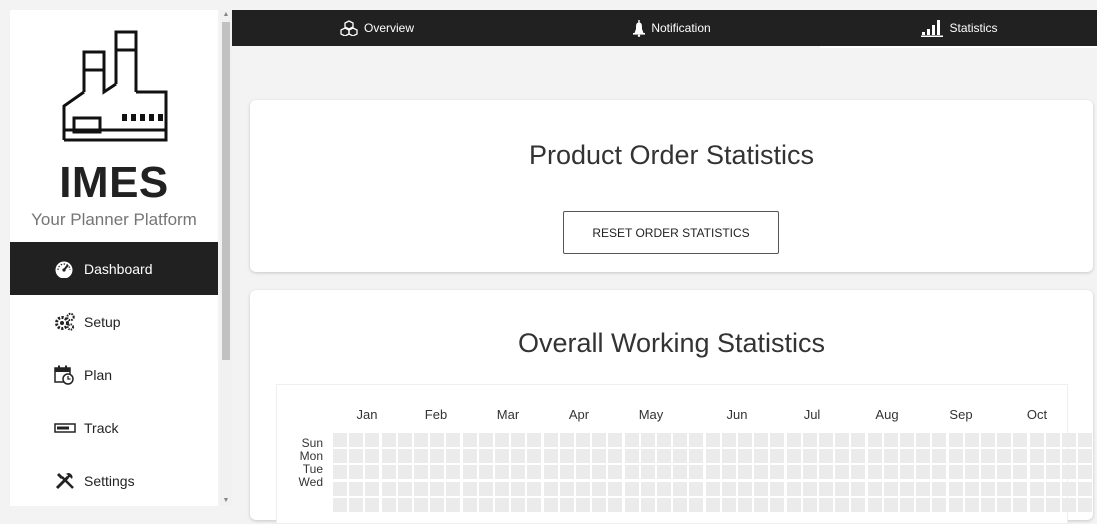  Describe the element at coordinates (671, 232) in the screenshot. I see `reset-order-statistics-button: RESET ORDER STATISTICS` at that location.